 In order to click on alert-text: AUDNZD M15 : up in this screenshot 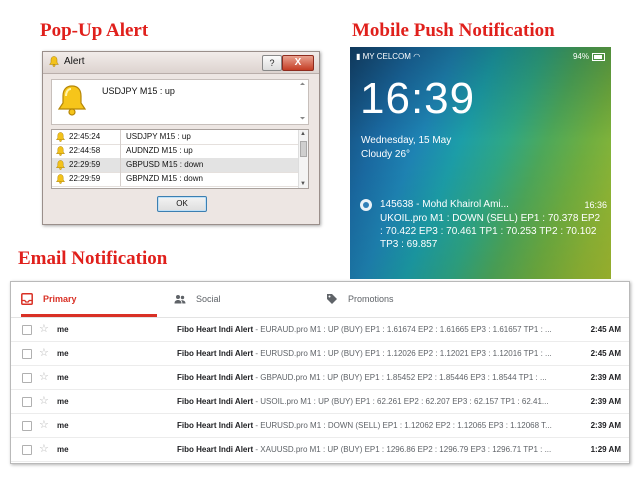, I will do `click(159, 150)`.